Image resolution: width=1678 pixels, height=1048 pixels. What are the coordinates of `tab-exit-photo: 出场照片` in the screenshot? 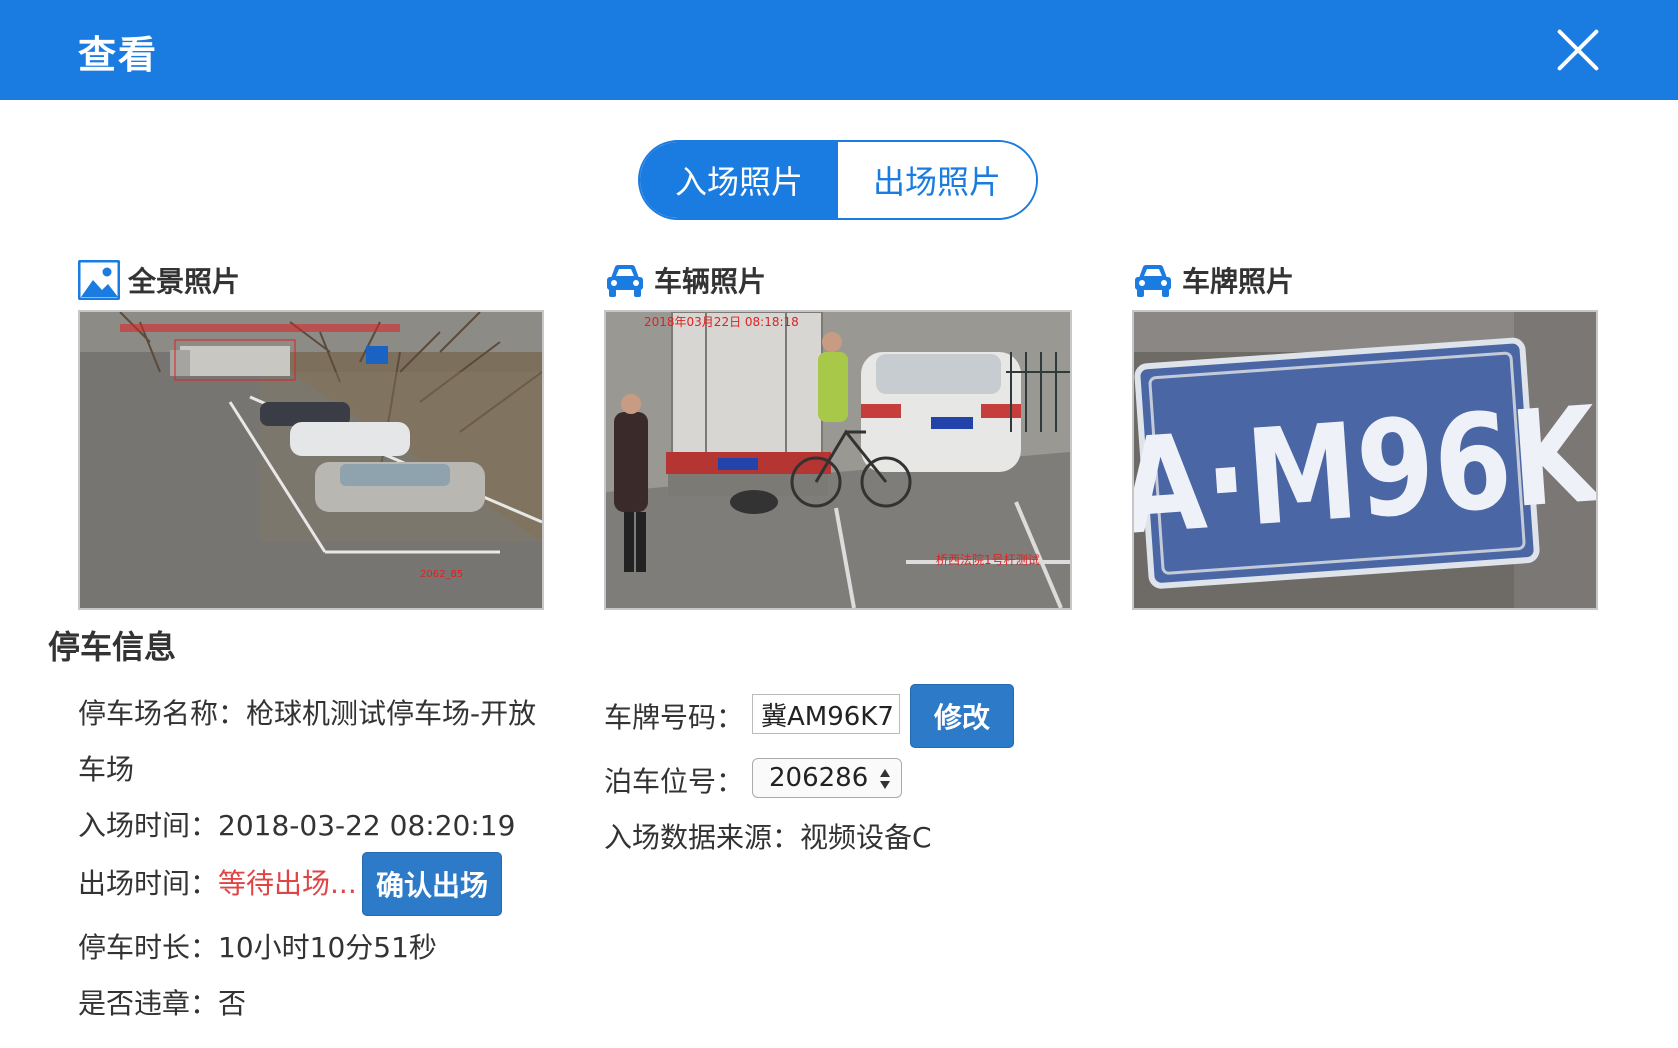 It's located at (937, 180).